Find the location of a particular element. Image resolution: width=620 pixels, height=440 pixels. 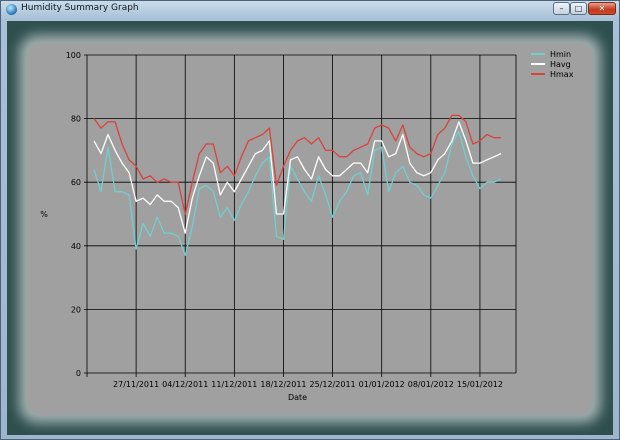

maximize-button: □ is located at coordinates (578, 8).